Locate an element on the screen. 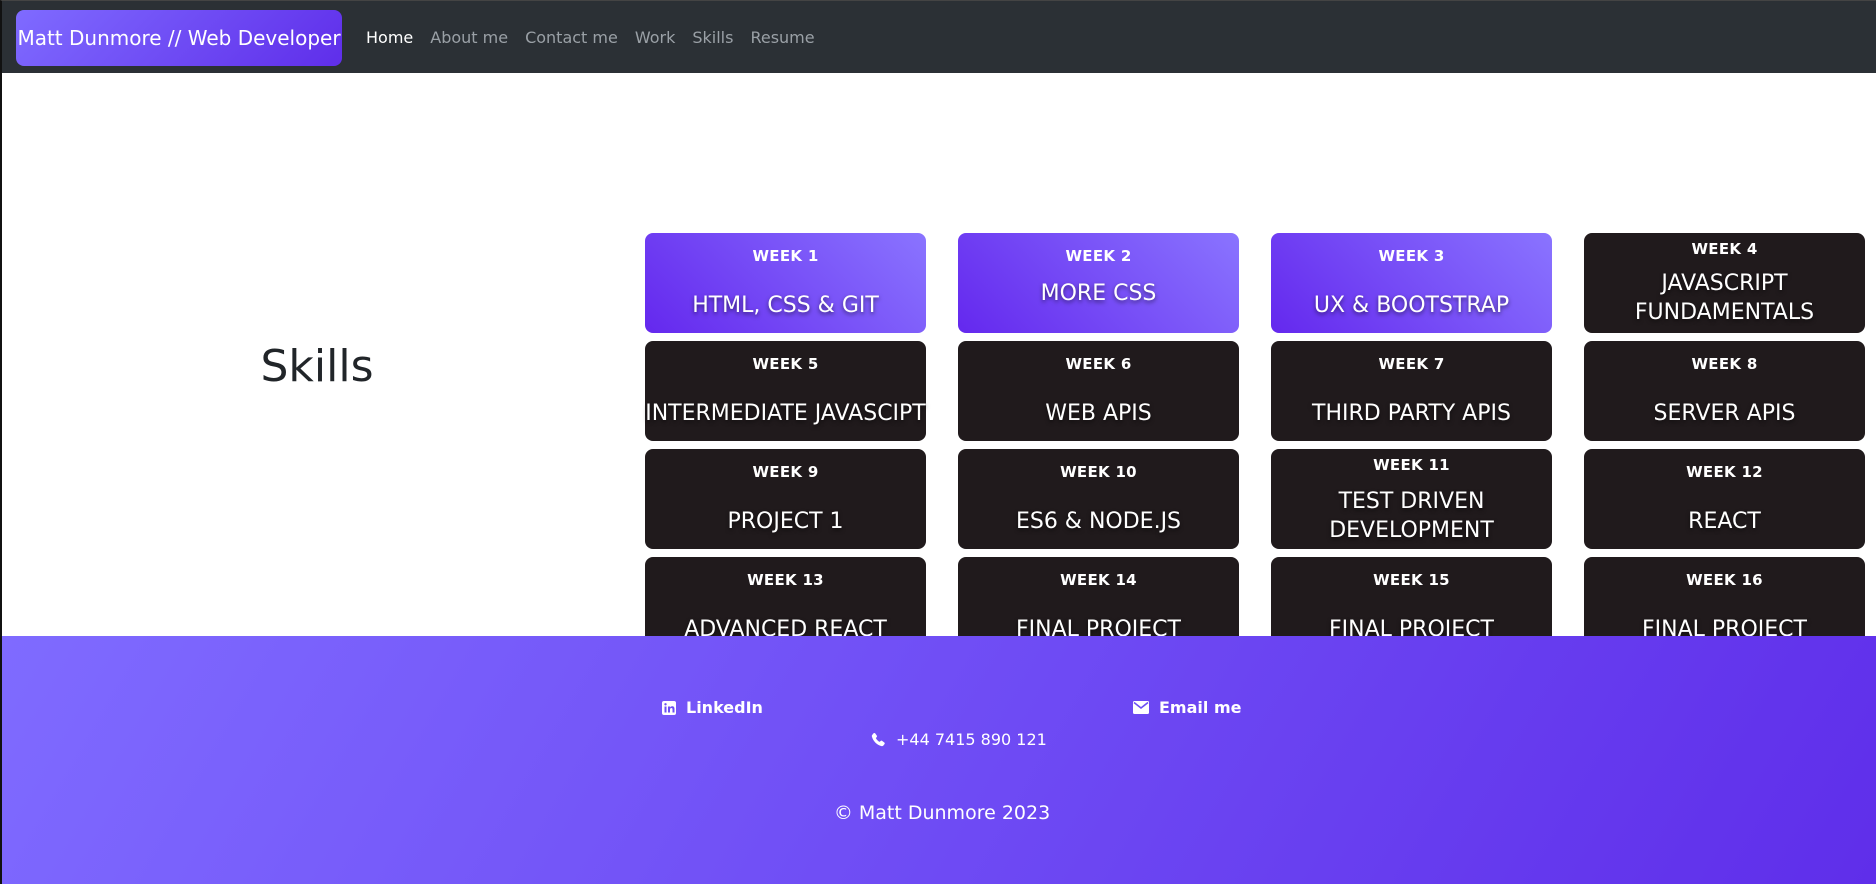 Image resolution: width=1876 pixels, height=884 pixels. nav-link-skills: Skills is located at coordinates (712, 37).